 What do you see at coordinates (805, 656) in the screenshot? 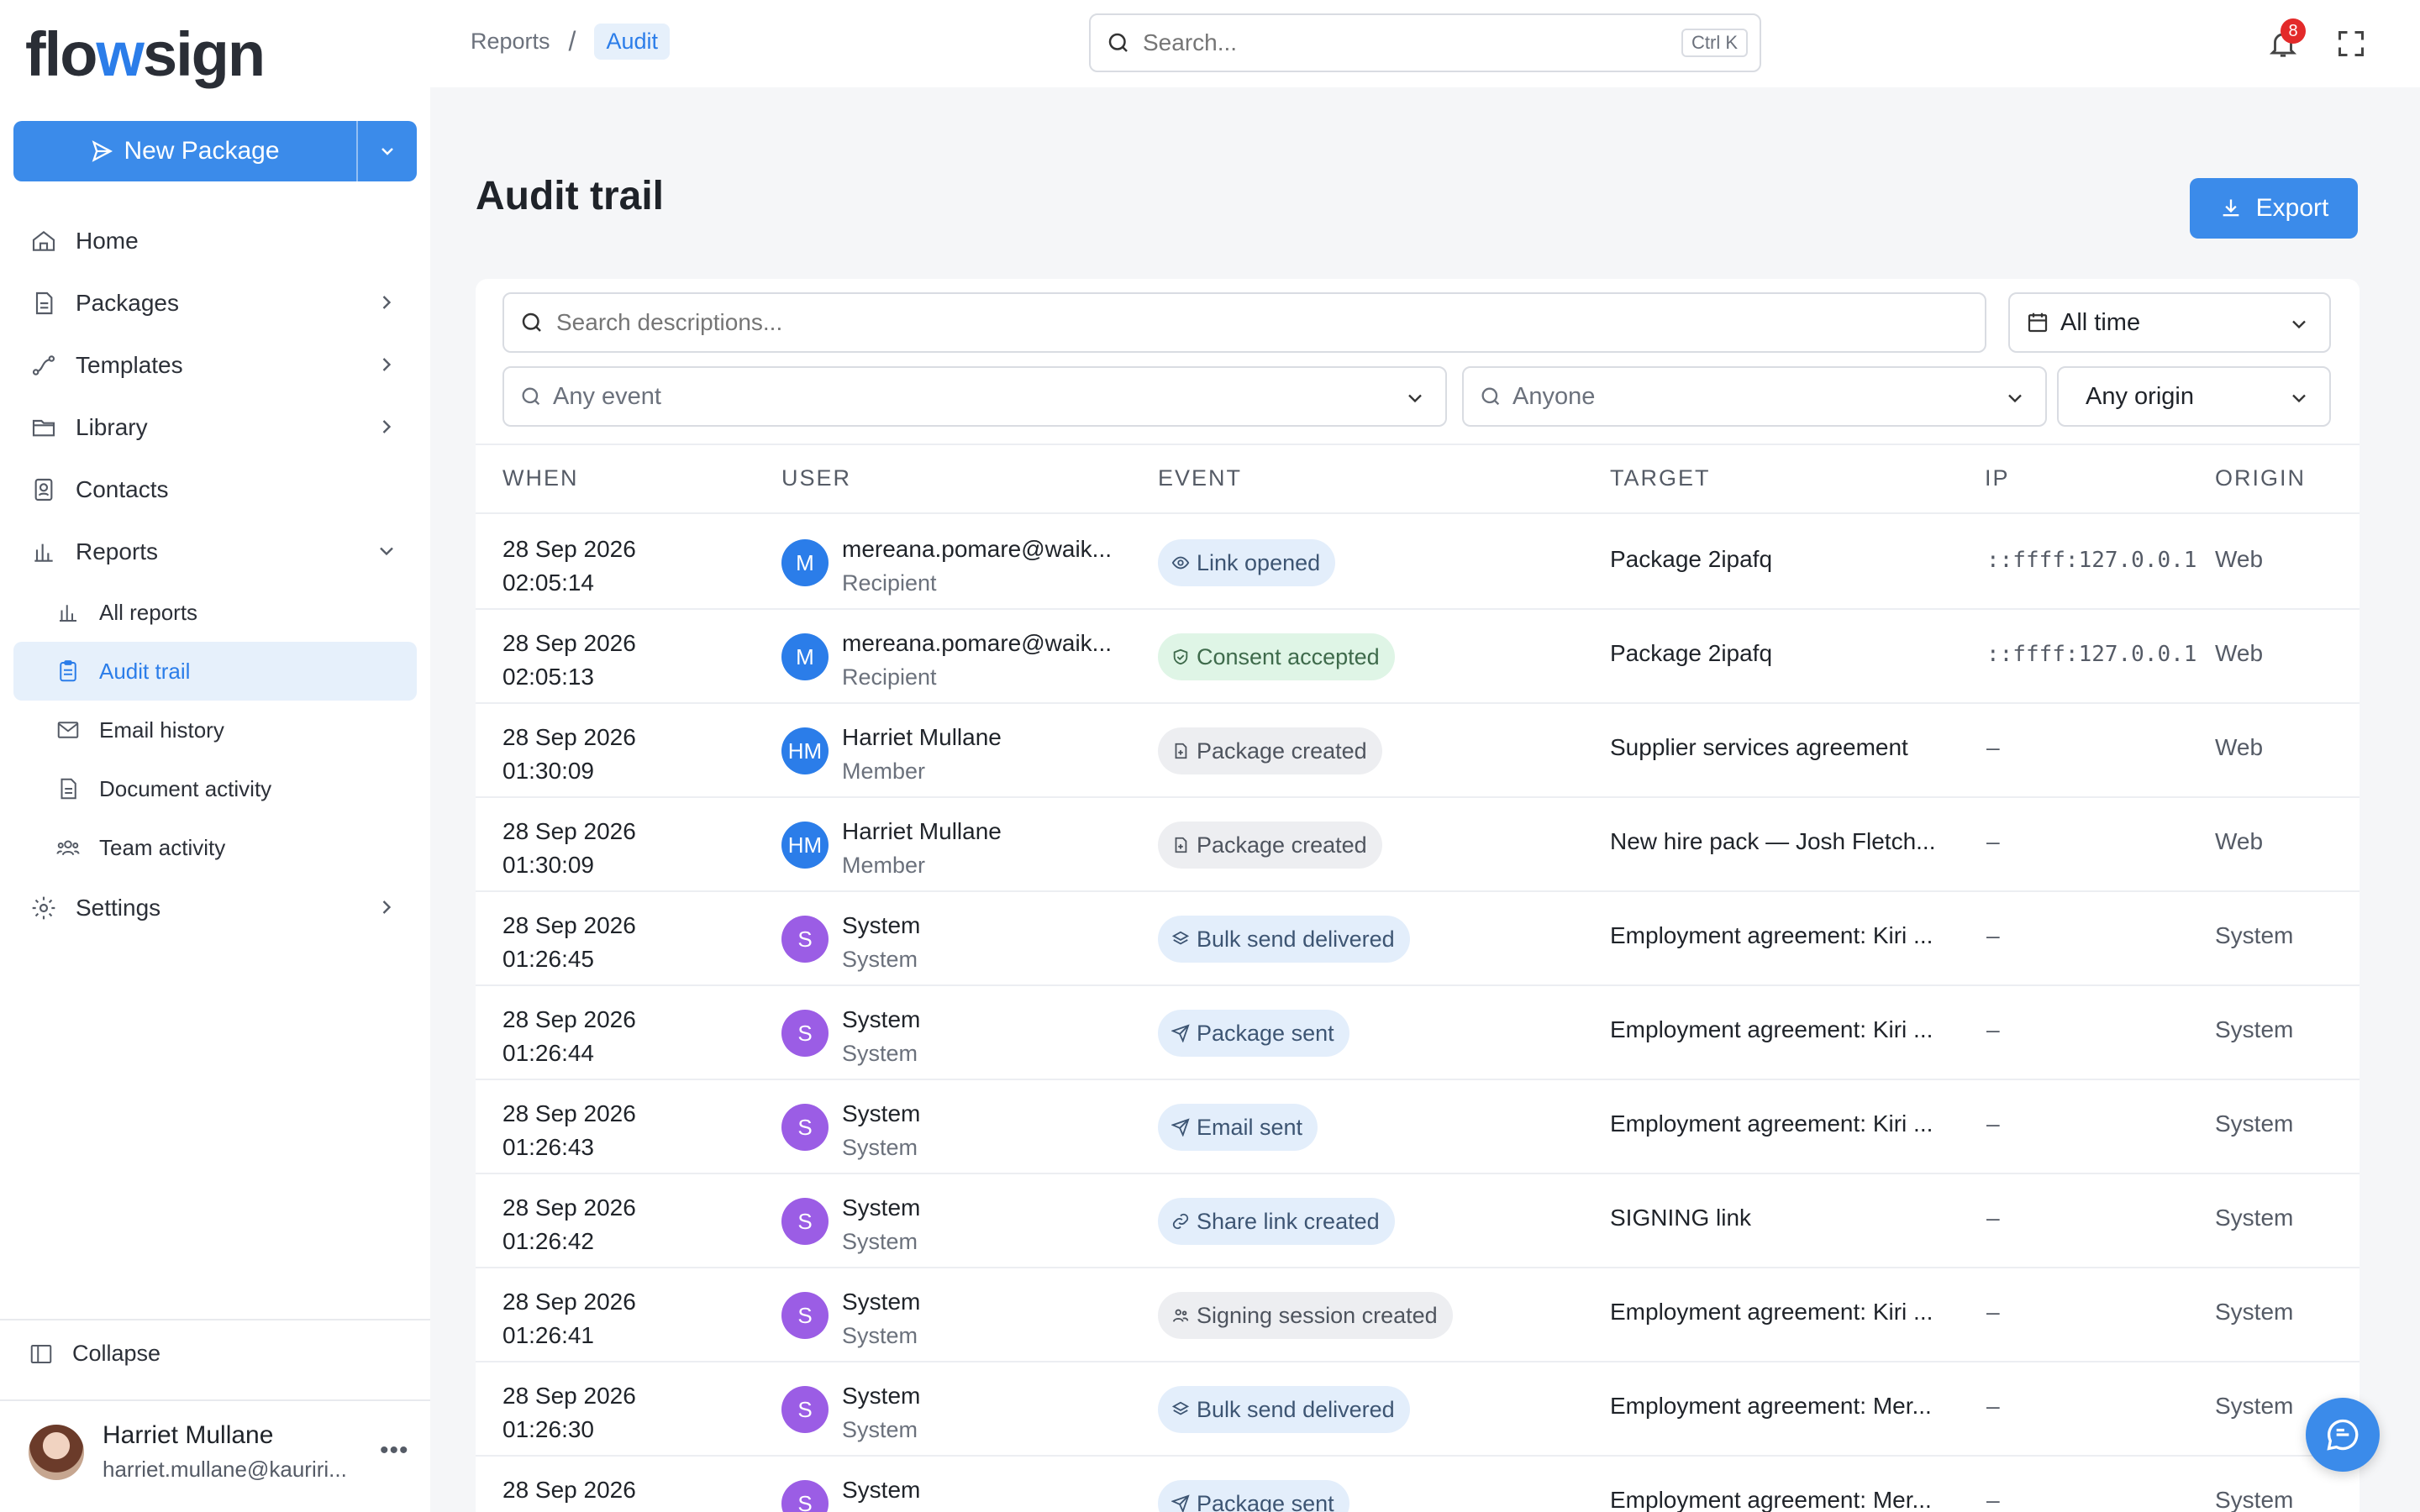
I see `user-avatar: M` at bounding box center [805, 656].